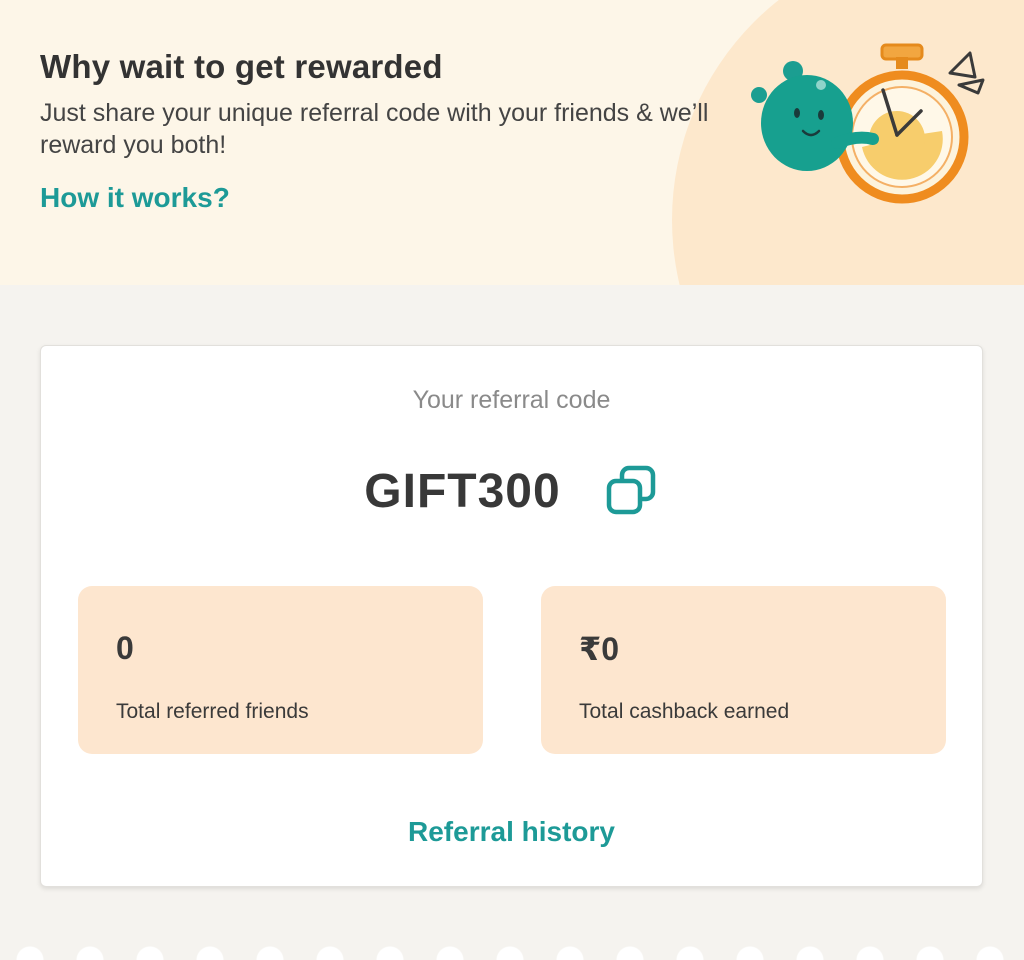 This screenshot has height=960, width=1024. Describe the element at coordinates (511, 400) in the screenshot. I see `referral-code-label: Your referral code` at that location.